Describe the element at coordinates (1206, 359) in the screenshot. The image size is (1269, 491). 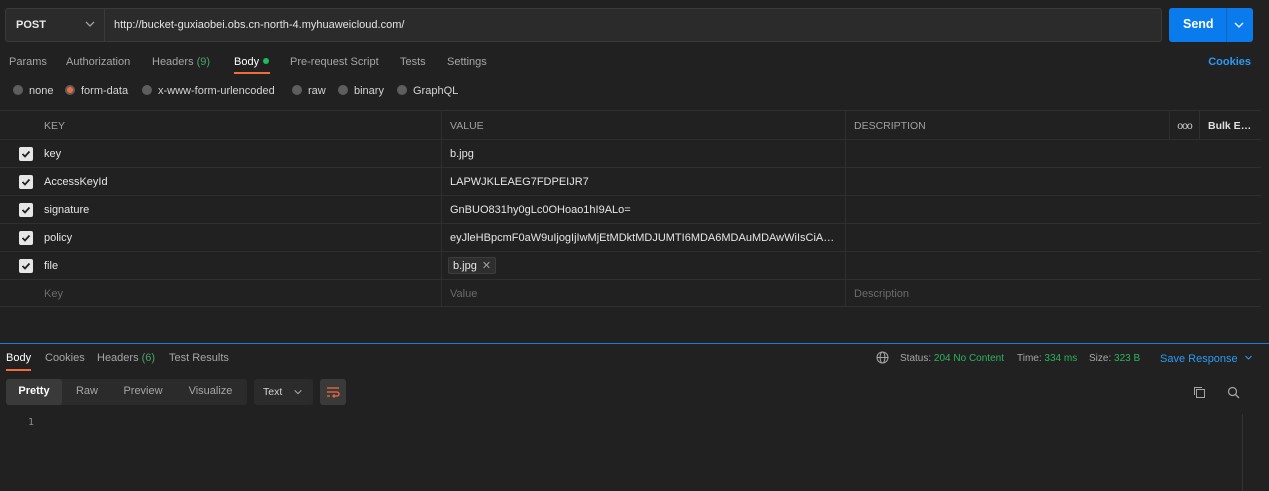
I see `save-response-button: Save Response` at that location.